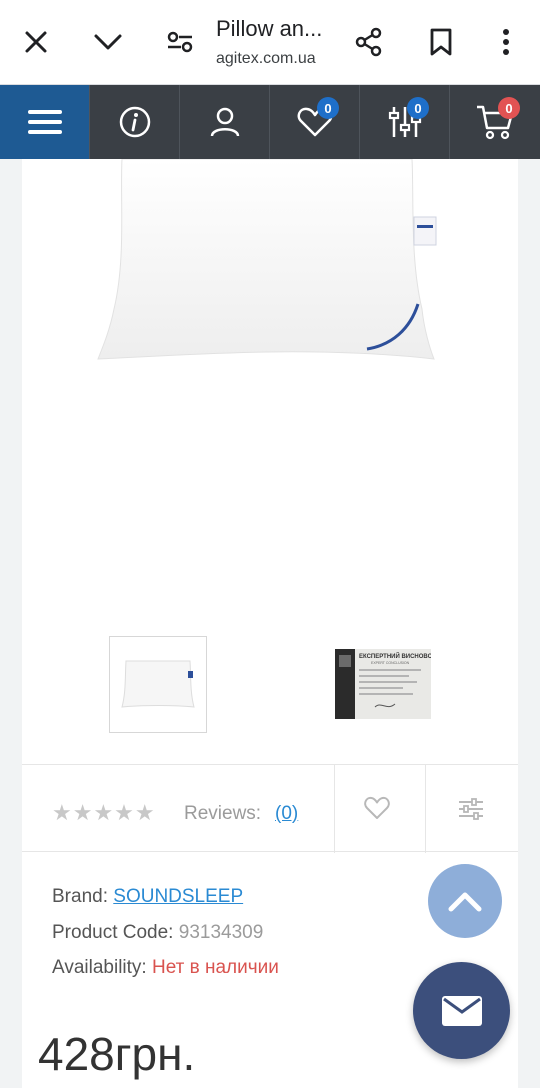 Image resolution: width=540 pixels, height=1088 pixels. What do you see at coordinates (286, 814) in the screenshot?
I see `reviews-count-link: (0)` at bounding box center [286, 814].